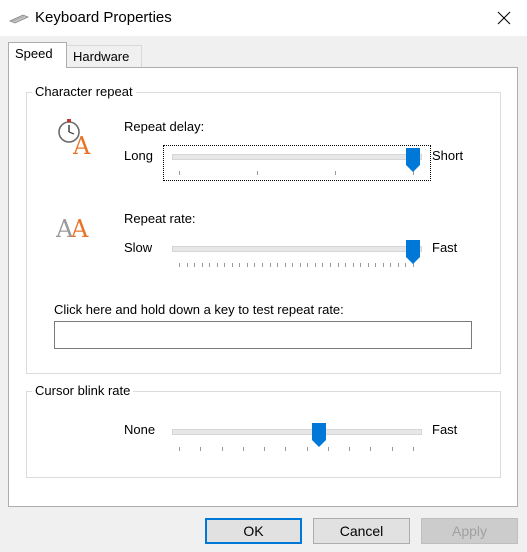  I want to click on keyboard-icon, so click(19, 19).